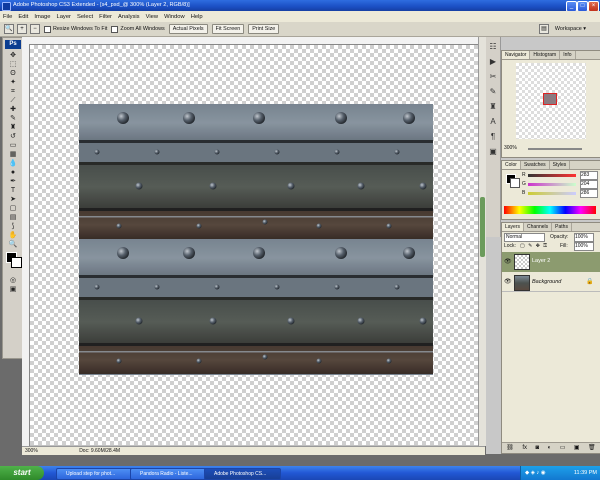 The image size is (600, 480). Describe the element at coordinates (13, 173) in the screenshot. I see `dodge-tool-icon: ●` at that location.